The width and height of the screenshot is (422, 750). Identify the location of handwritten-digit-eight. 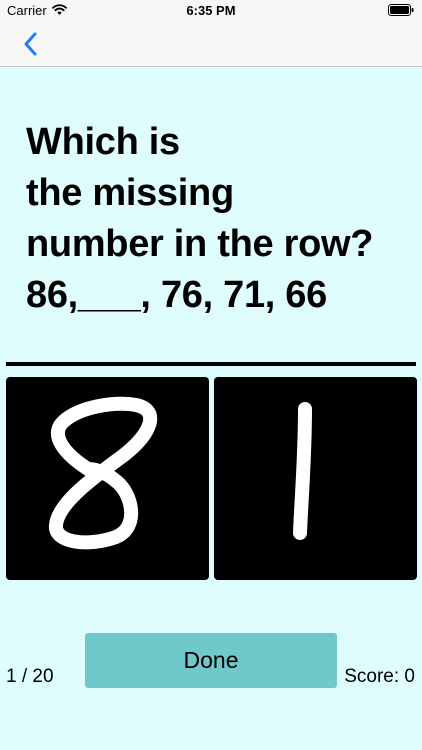
(103, 473).